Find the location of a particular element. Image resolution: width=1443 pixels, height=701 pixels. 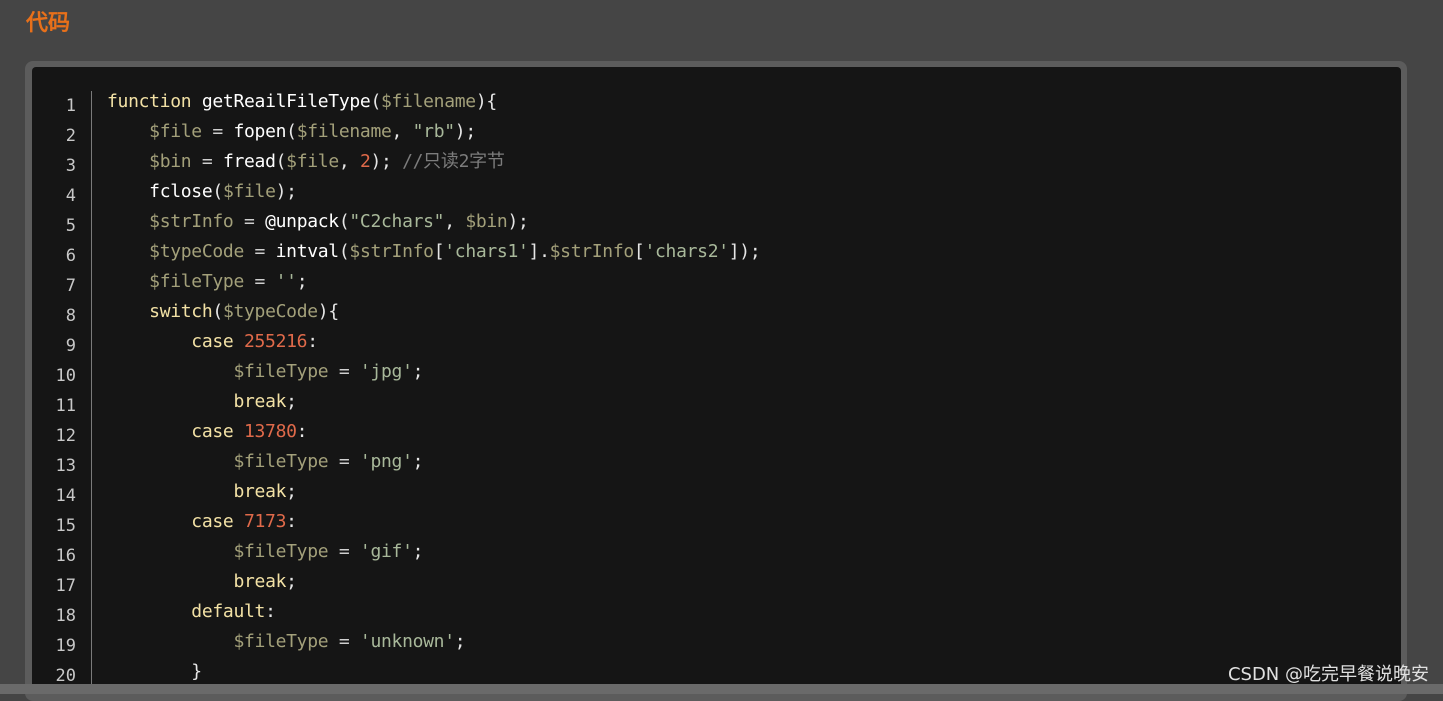

bottom-strip is located at coordinates (721, 689).